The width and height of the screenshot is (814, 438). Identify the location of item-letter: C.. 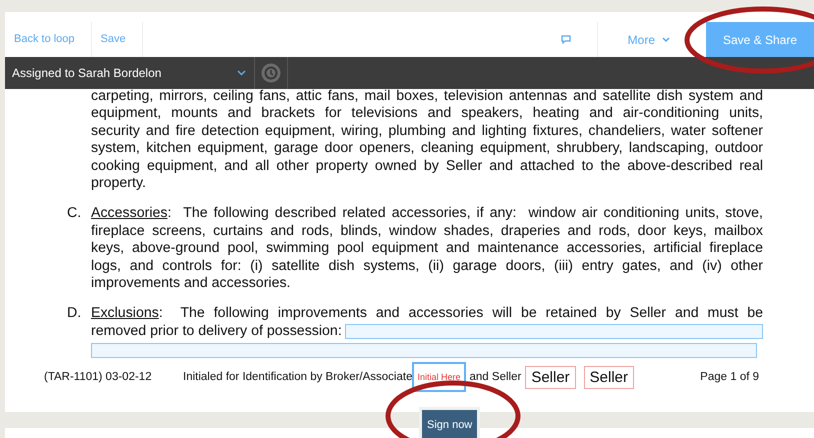
(74, 214).